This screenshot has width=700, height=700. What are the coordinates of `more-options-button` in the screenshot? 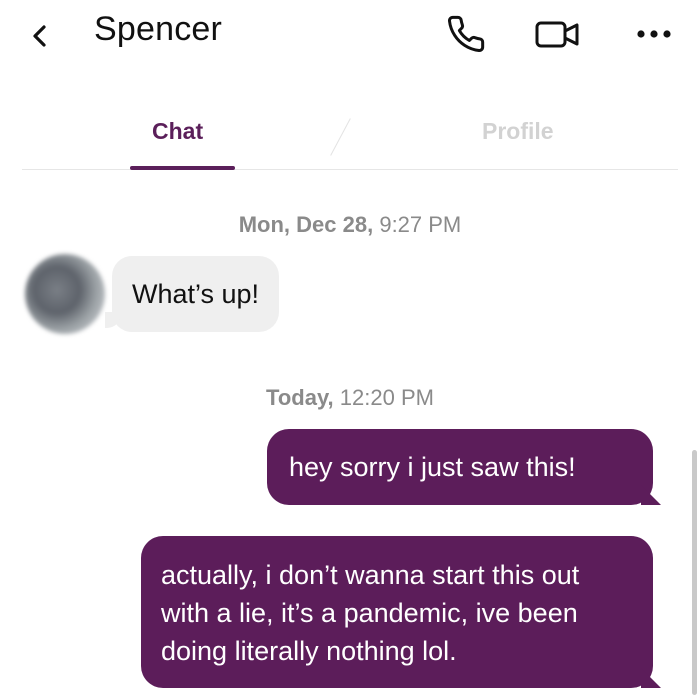 It's located at (654, 34).